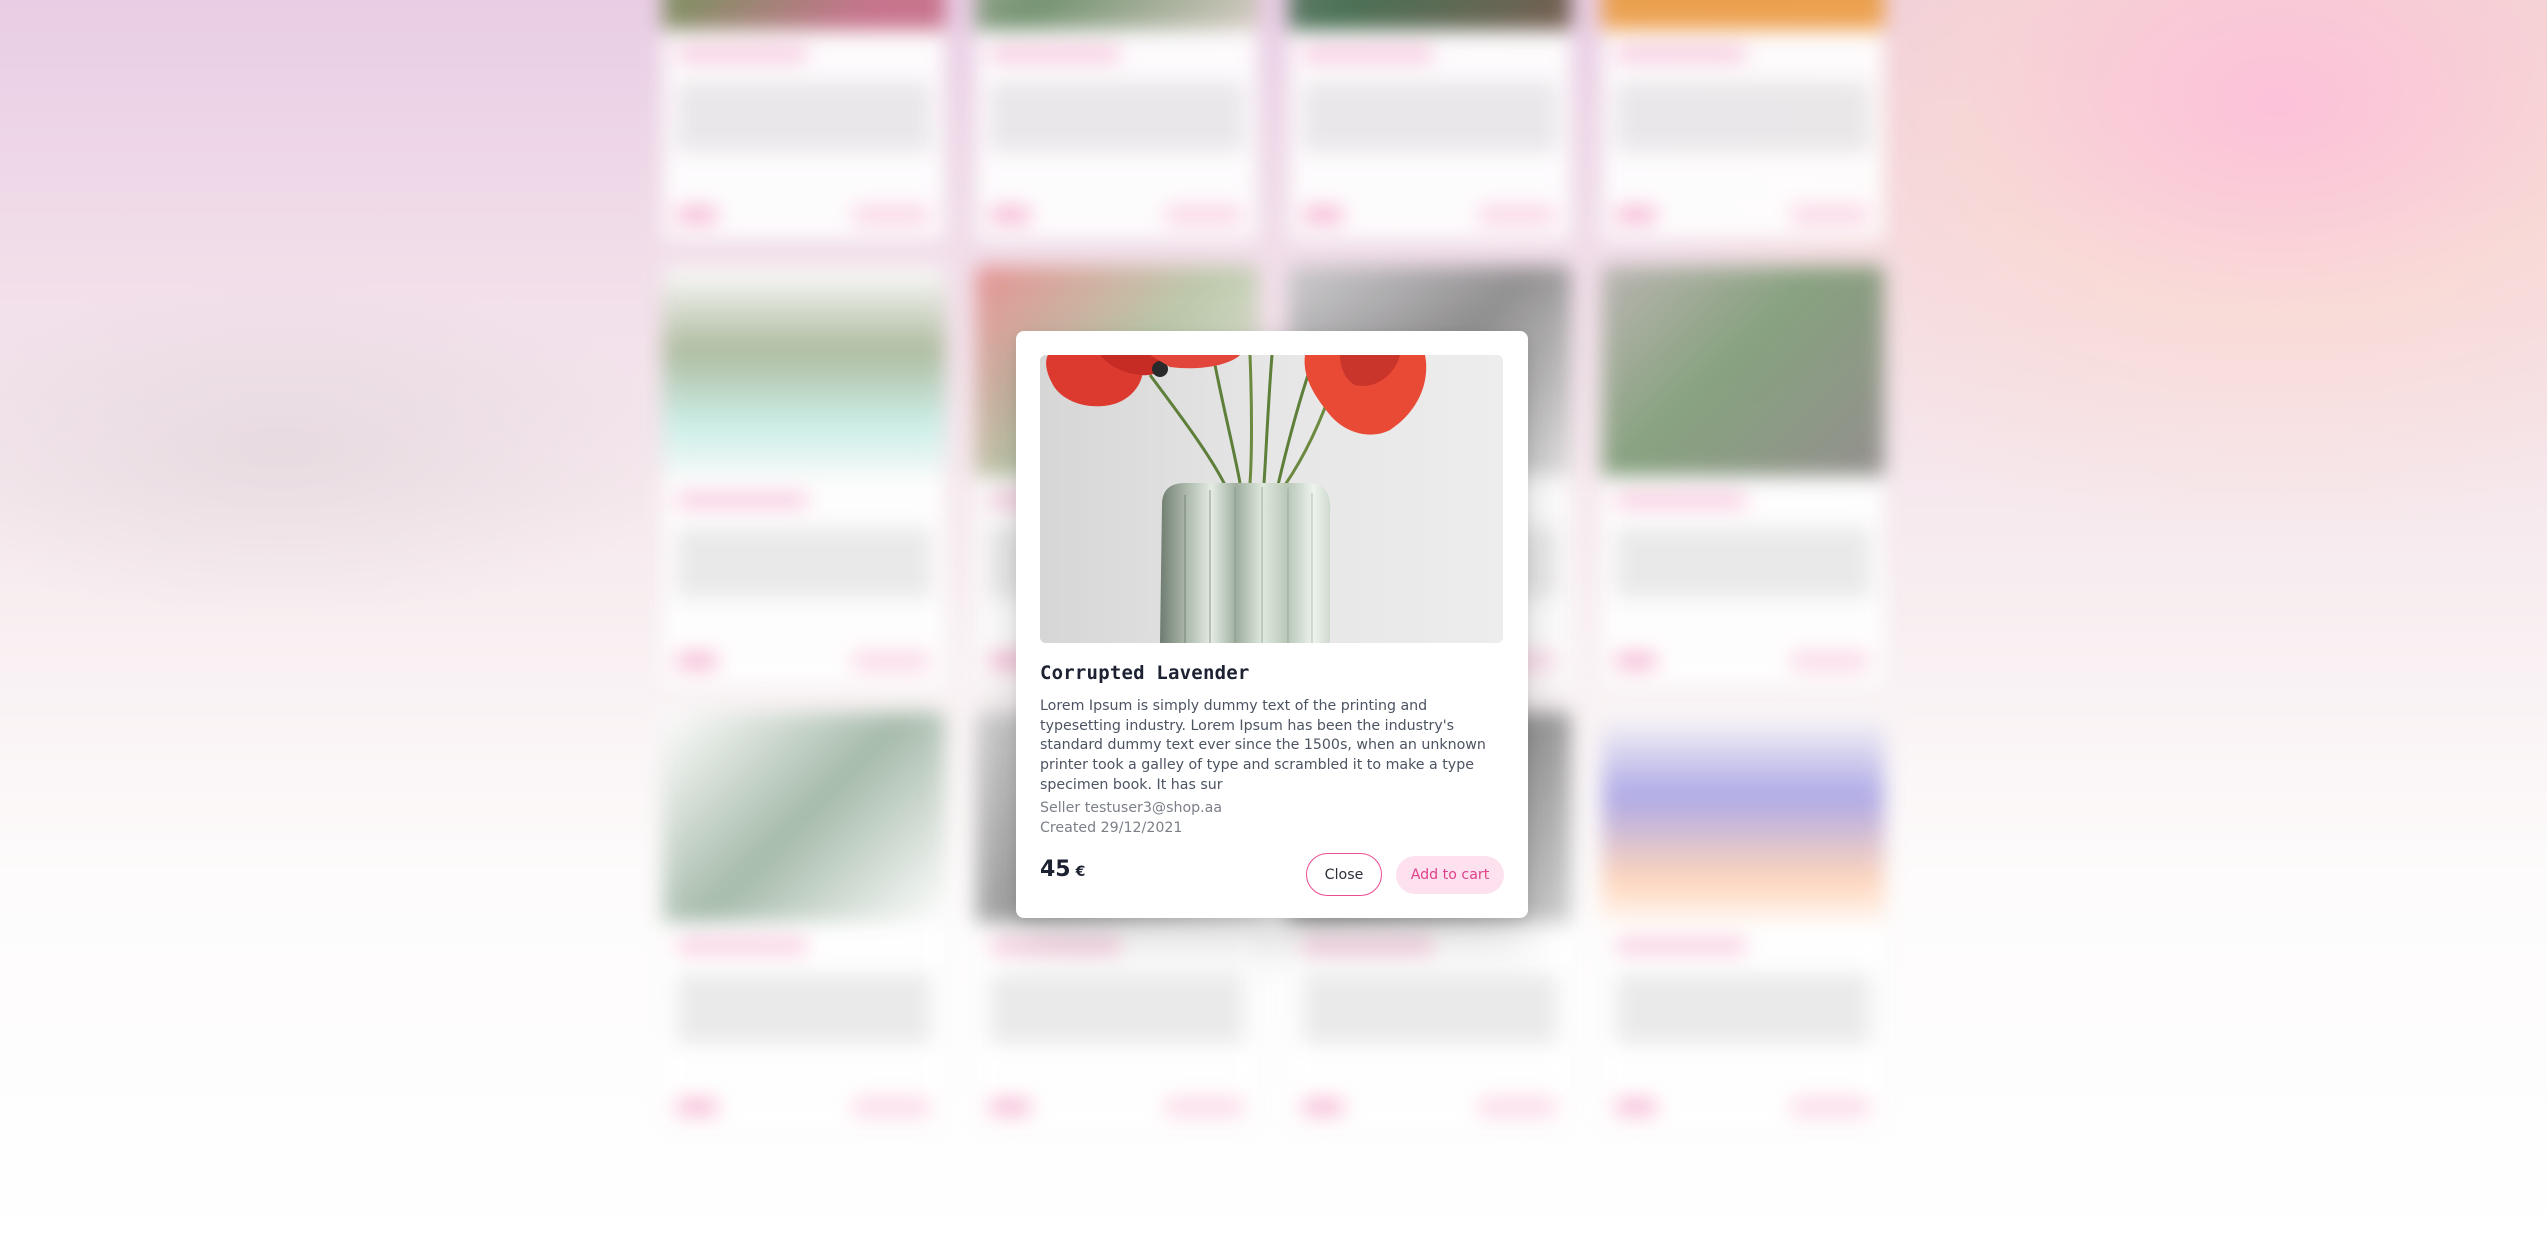  I want to click on price-amount: 45, so click(1055, 869).